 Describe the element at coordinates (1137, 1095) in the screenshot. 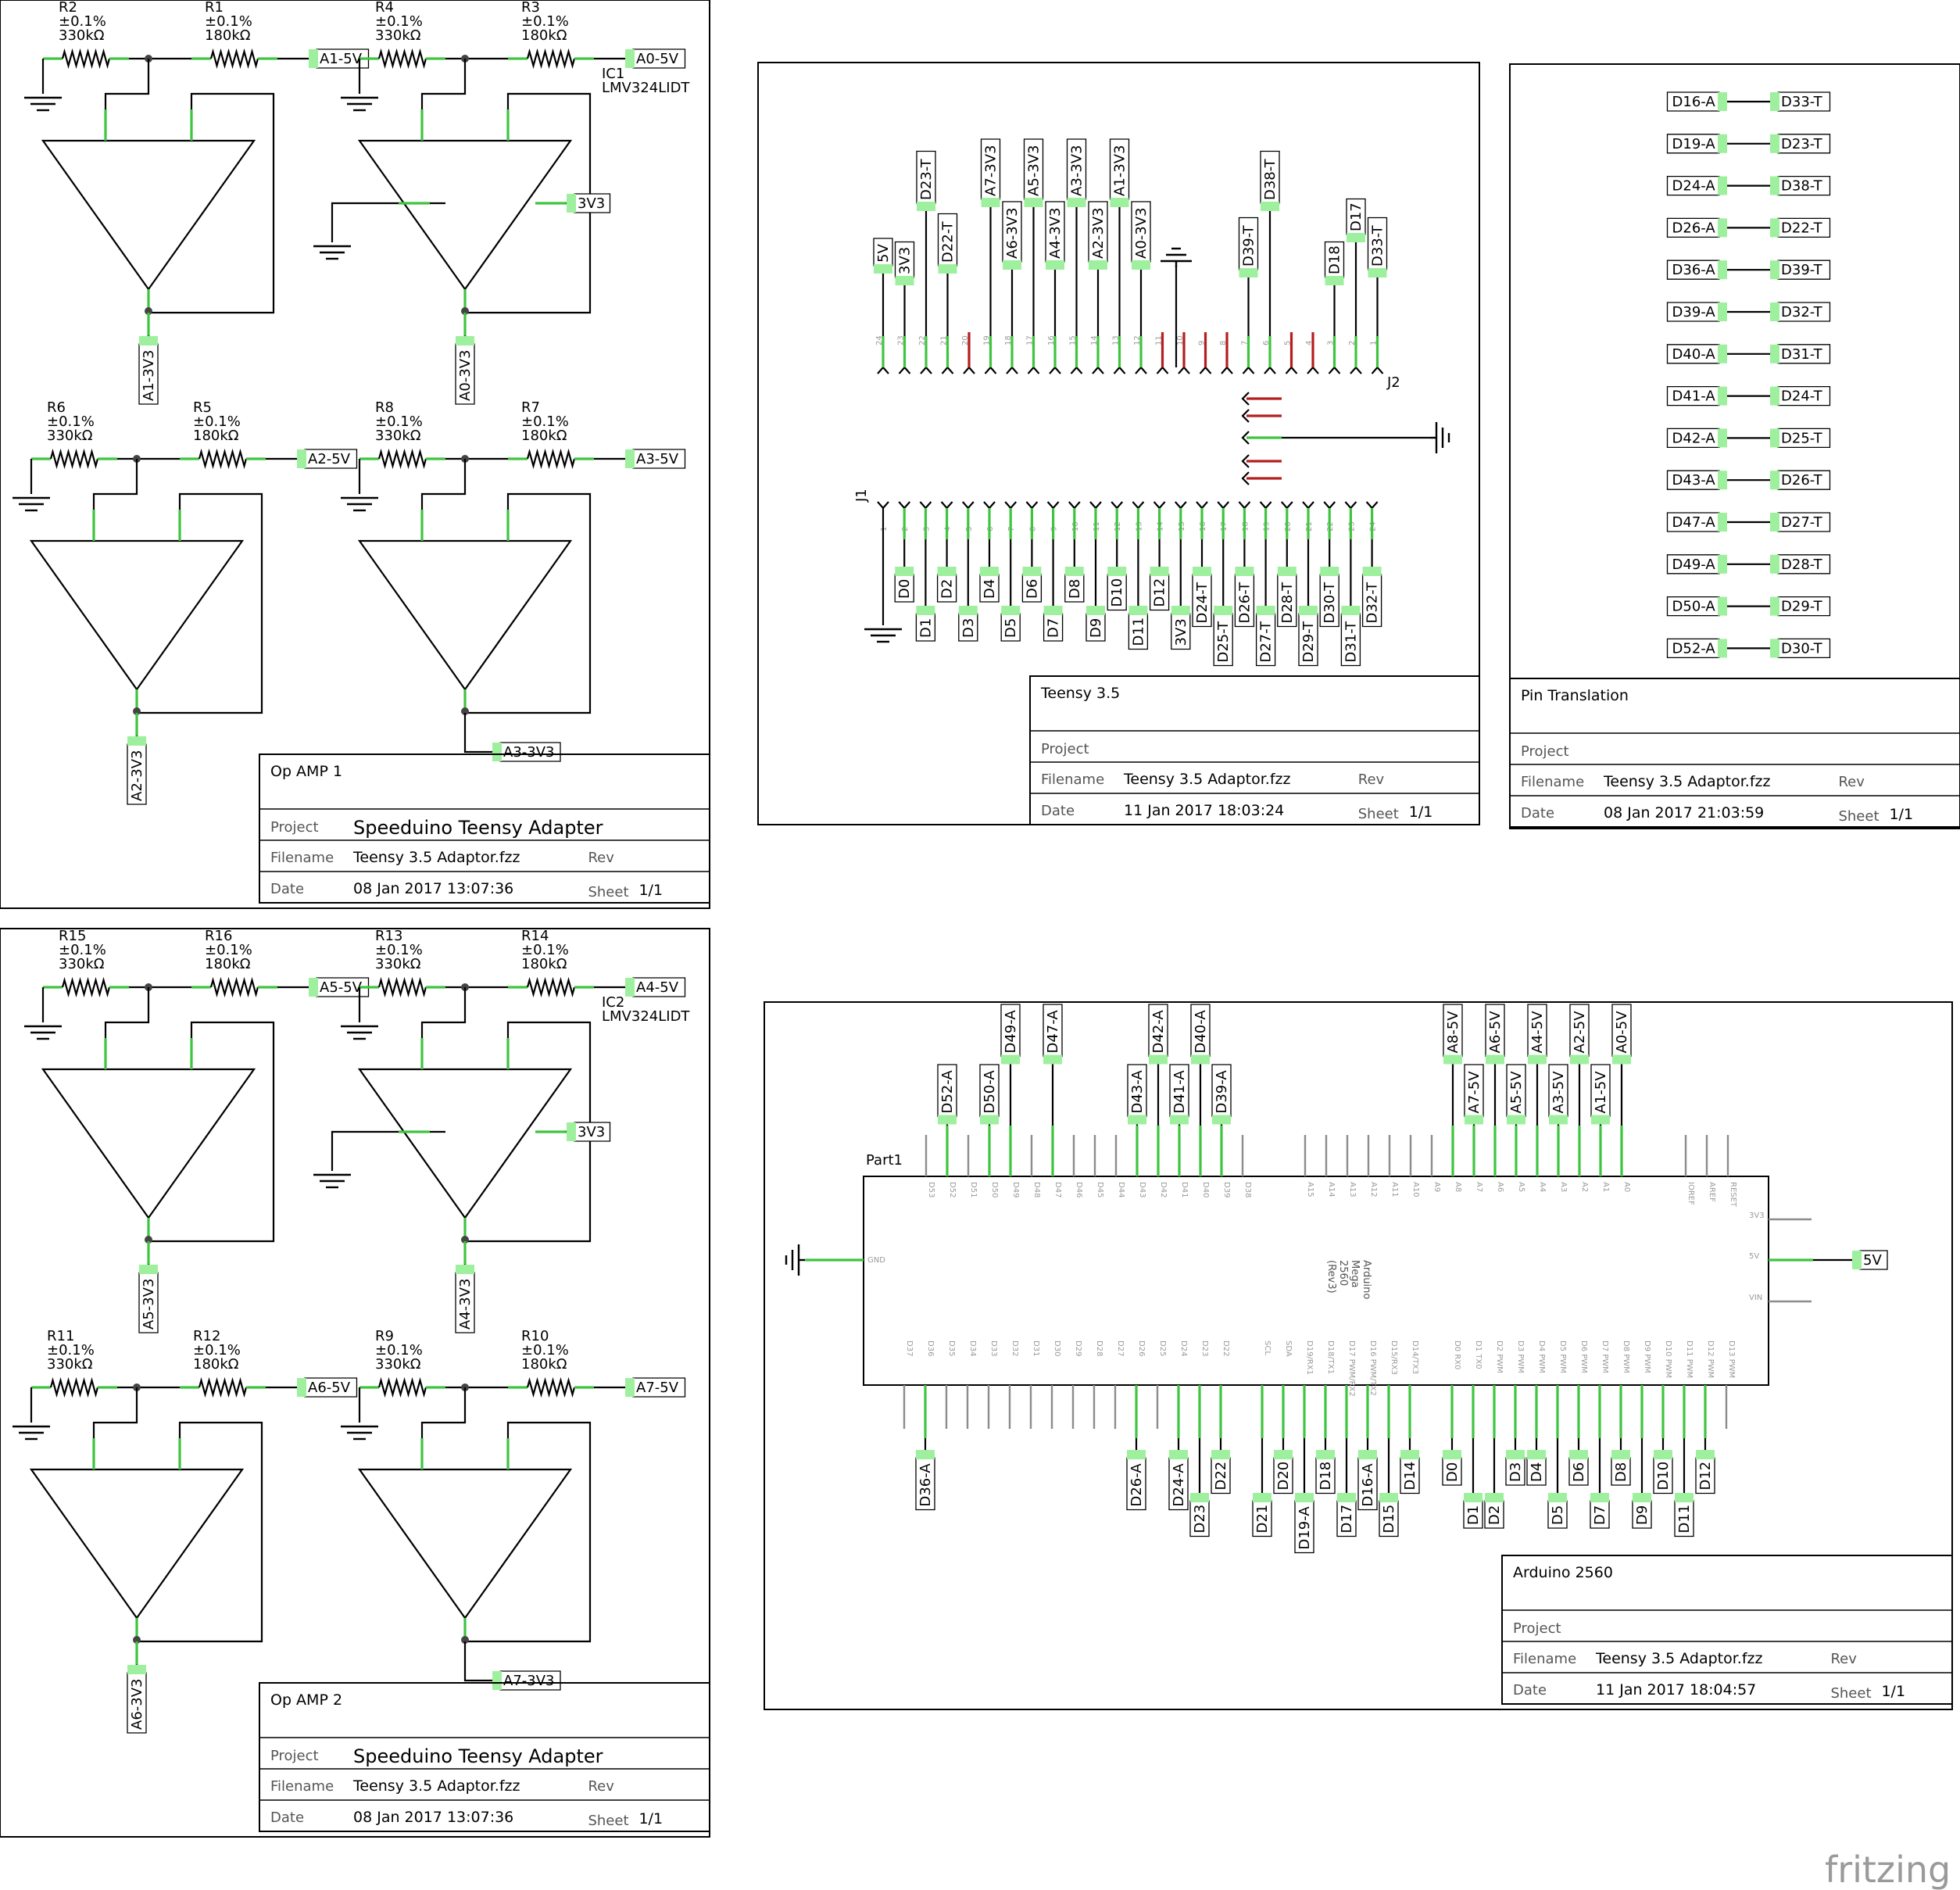

I see `net-label: D43-A` at that location.